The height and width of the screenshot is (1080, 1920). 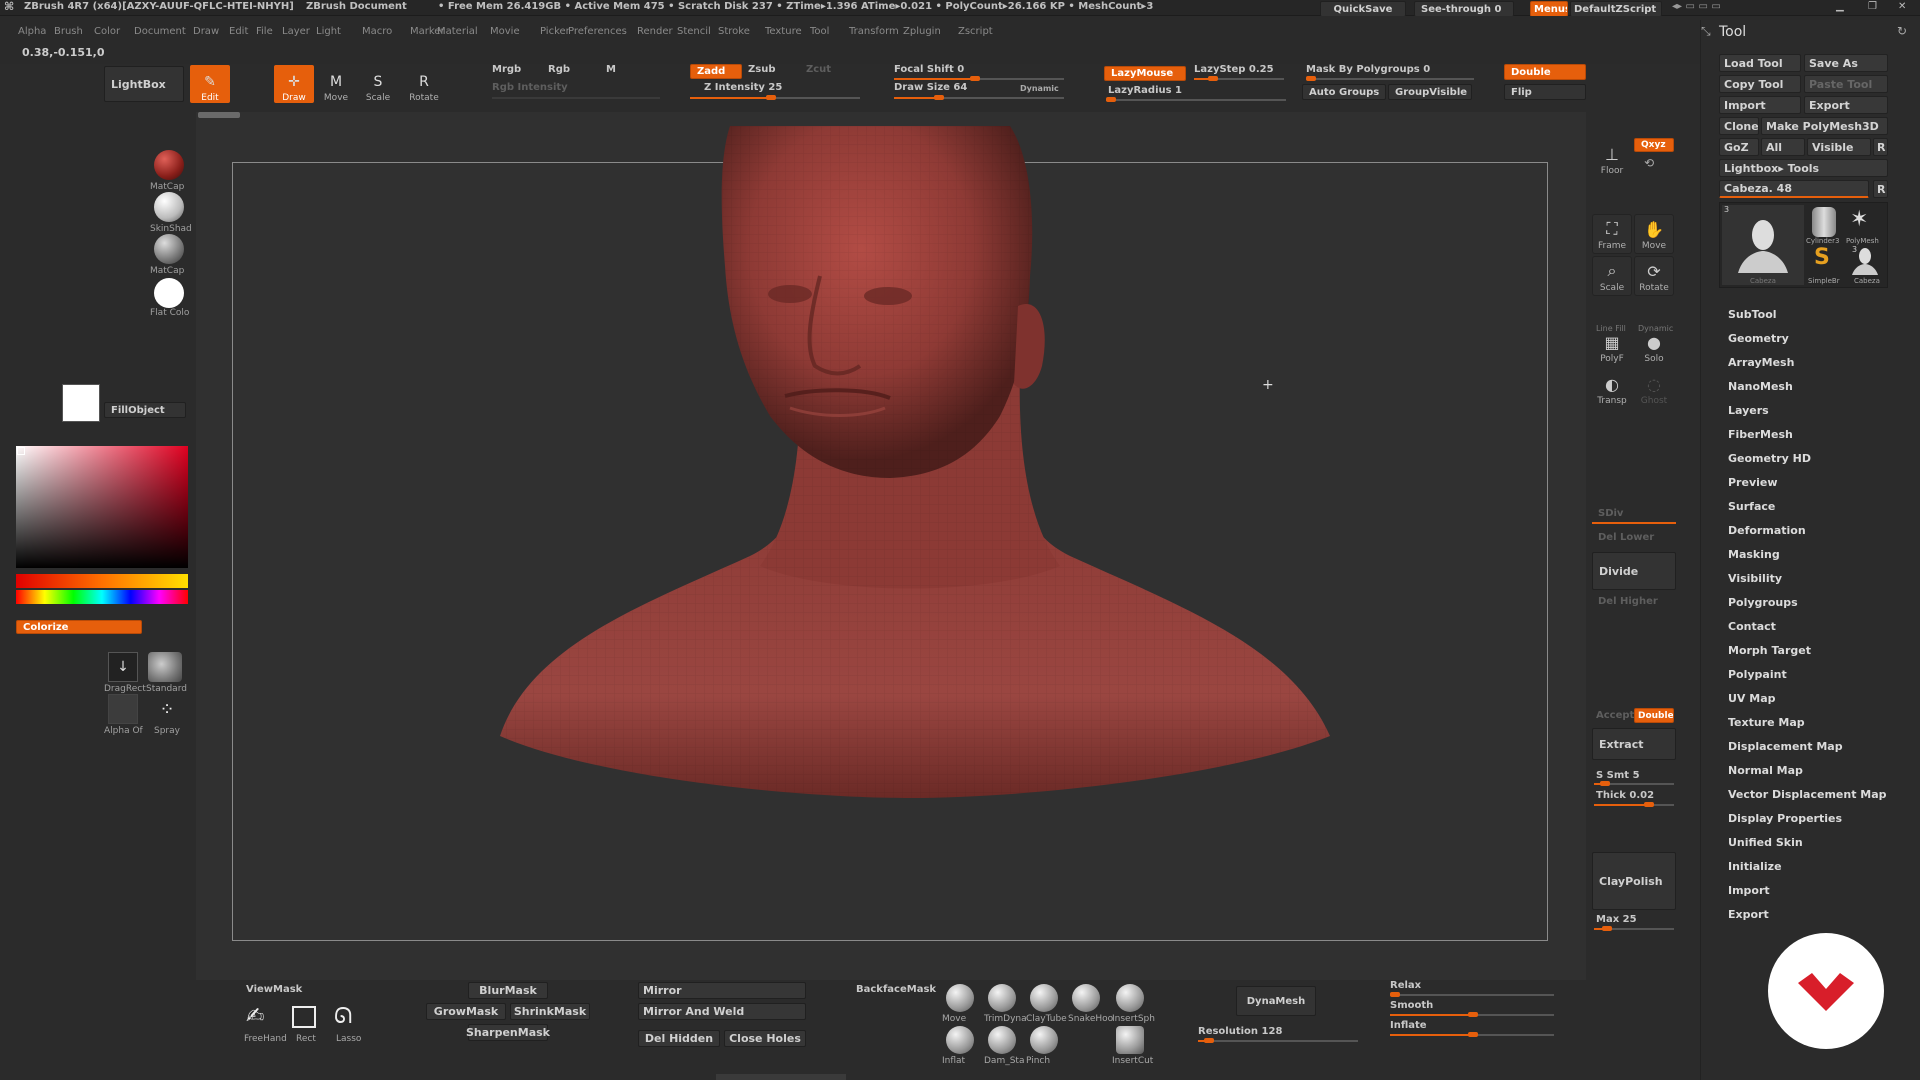 What do you see at coordinates (1616, 9) in the screenshot?
I see `default-zscript-button: DefaultZScript` at bounding box center [1616, 9].